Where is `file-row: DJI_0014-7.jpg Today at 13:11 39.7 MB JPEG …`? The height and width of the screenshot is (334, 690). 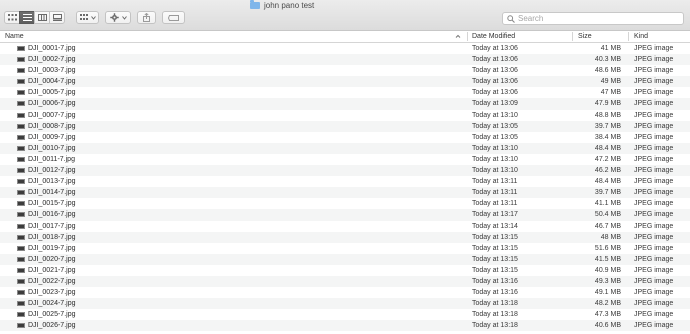
file-row: DJI_0014-7.jpg Today at 13:11 39.7 MB JPEG … is located at coordinates (345, 193).